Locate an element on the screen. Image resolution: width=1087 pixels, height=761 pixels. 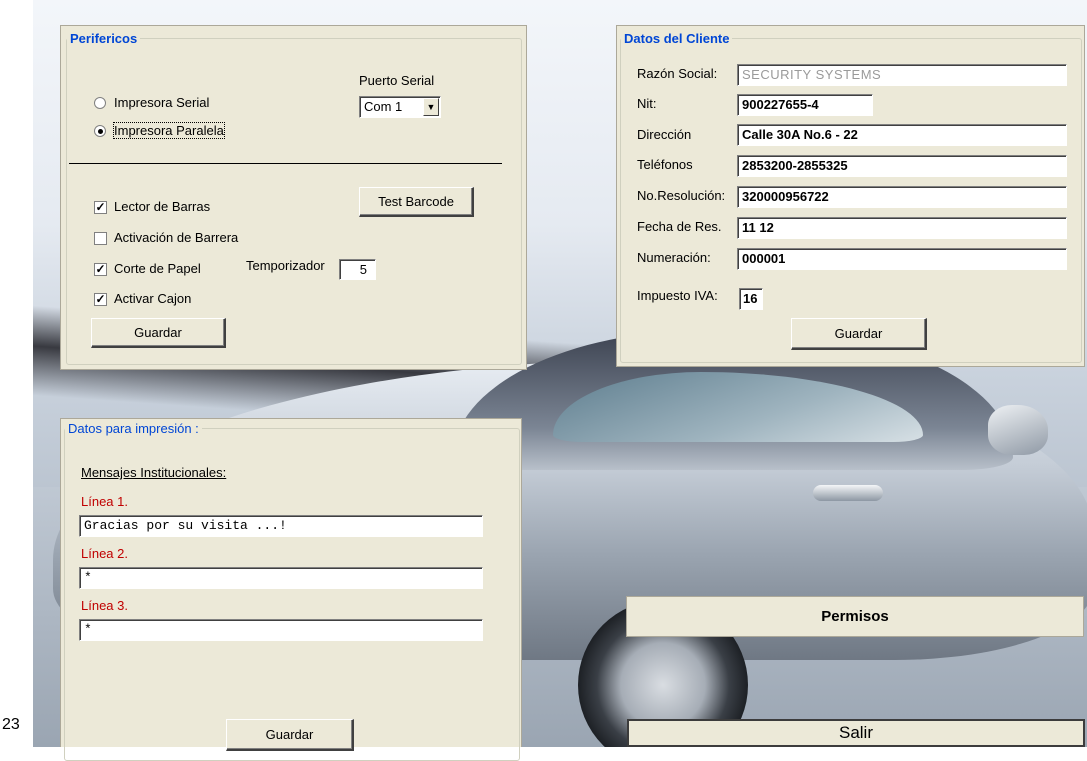
impresion-guardar-button: Guardar is located at coordinates (290, 735).